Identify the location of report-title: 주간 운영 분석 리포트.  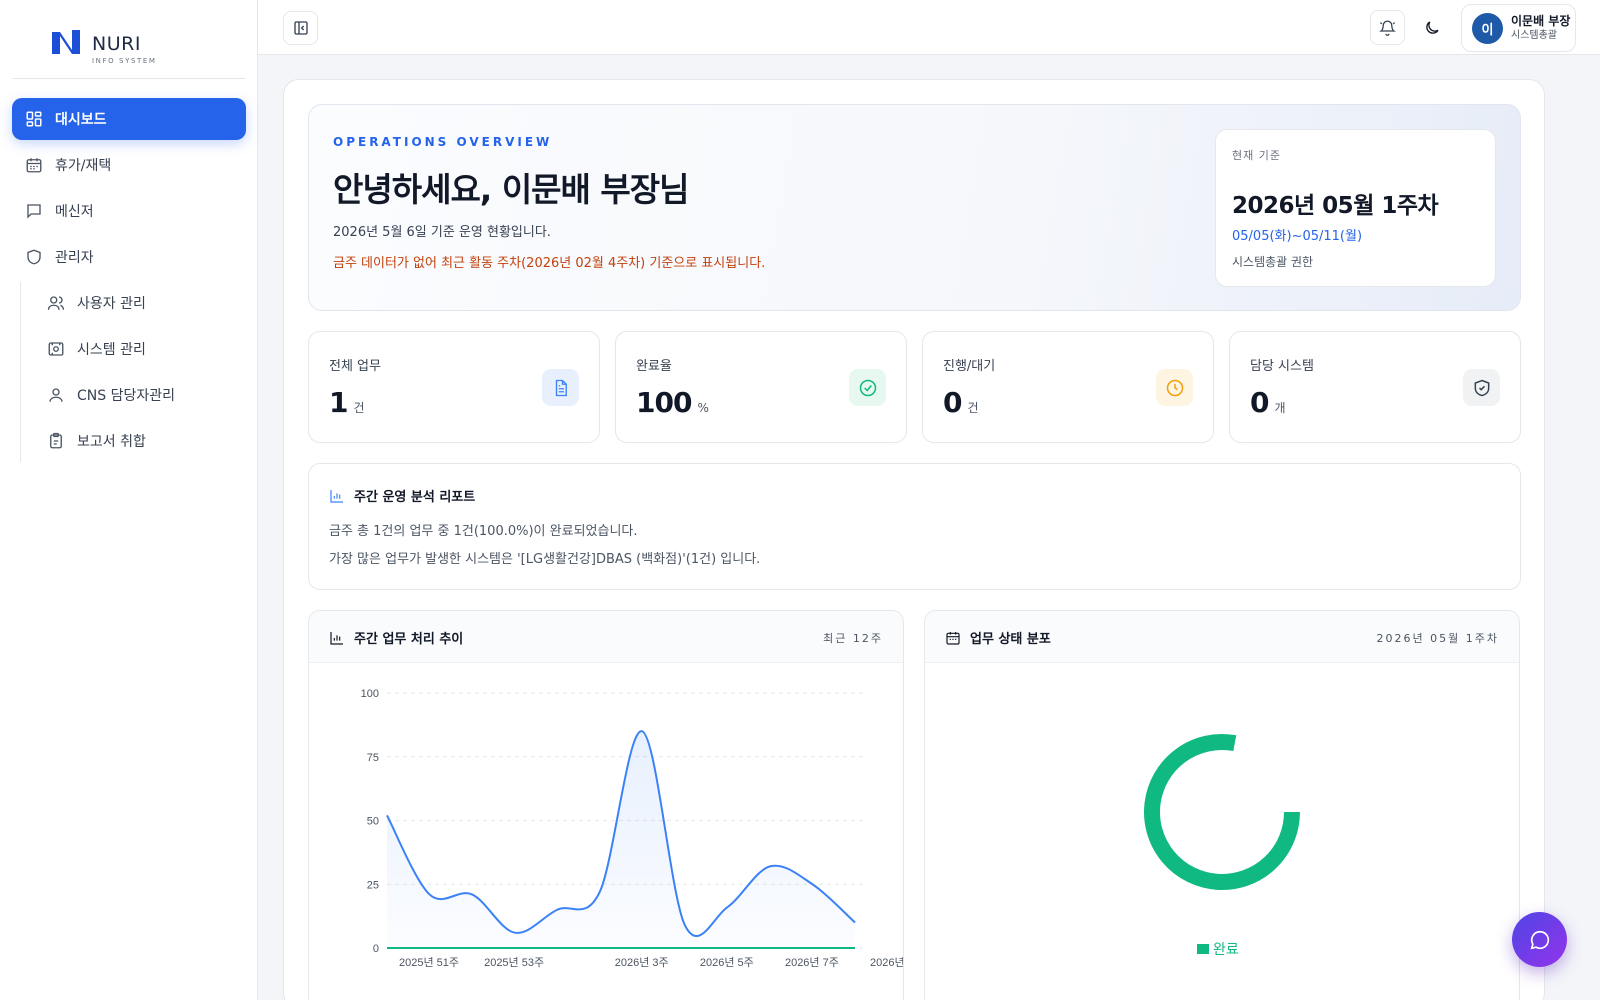
(415, 497).